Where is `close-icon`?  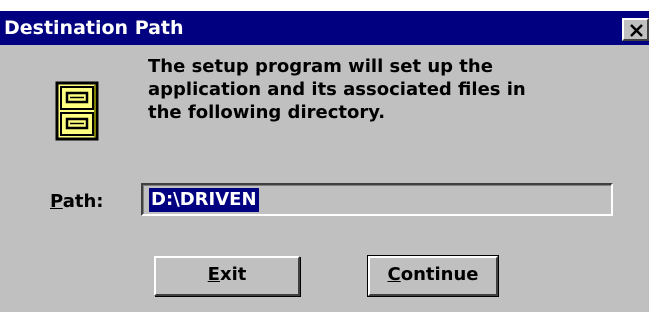
close-icon is located at coordinates (636, 30).